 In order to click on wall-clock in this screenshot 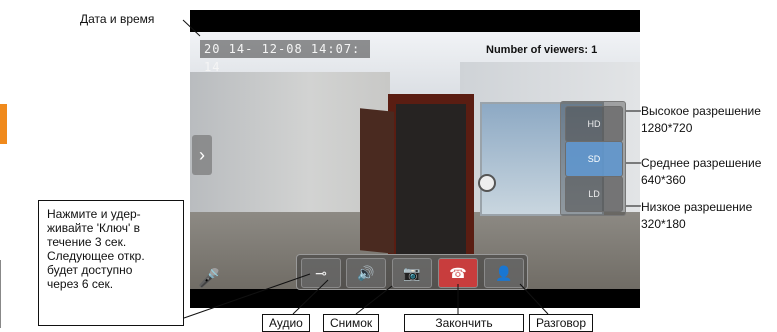, I will do `click(487, 183)`.